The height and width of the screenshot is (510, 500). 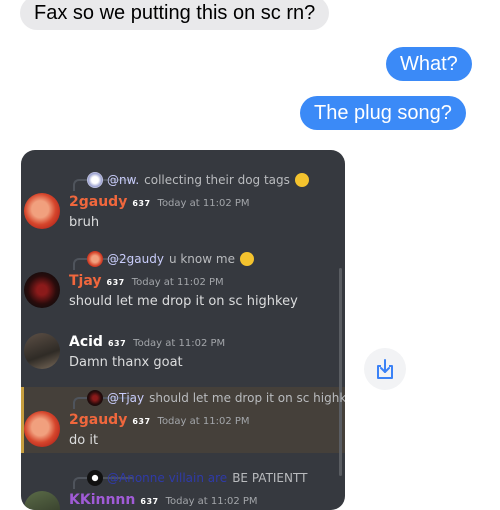 I want to click on scrollbar-thumb, so click(x=340, y=372).